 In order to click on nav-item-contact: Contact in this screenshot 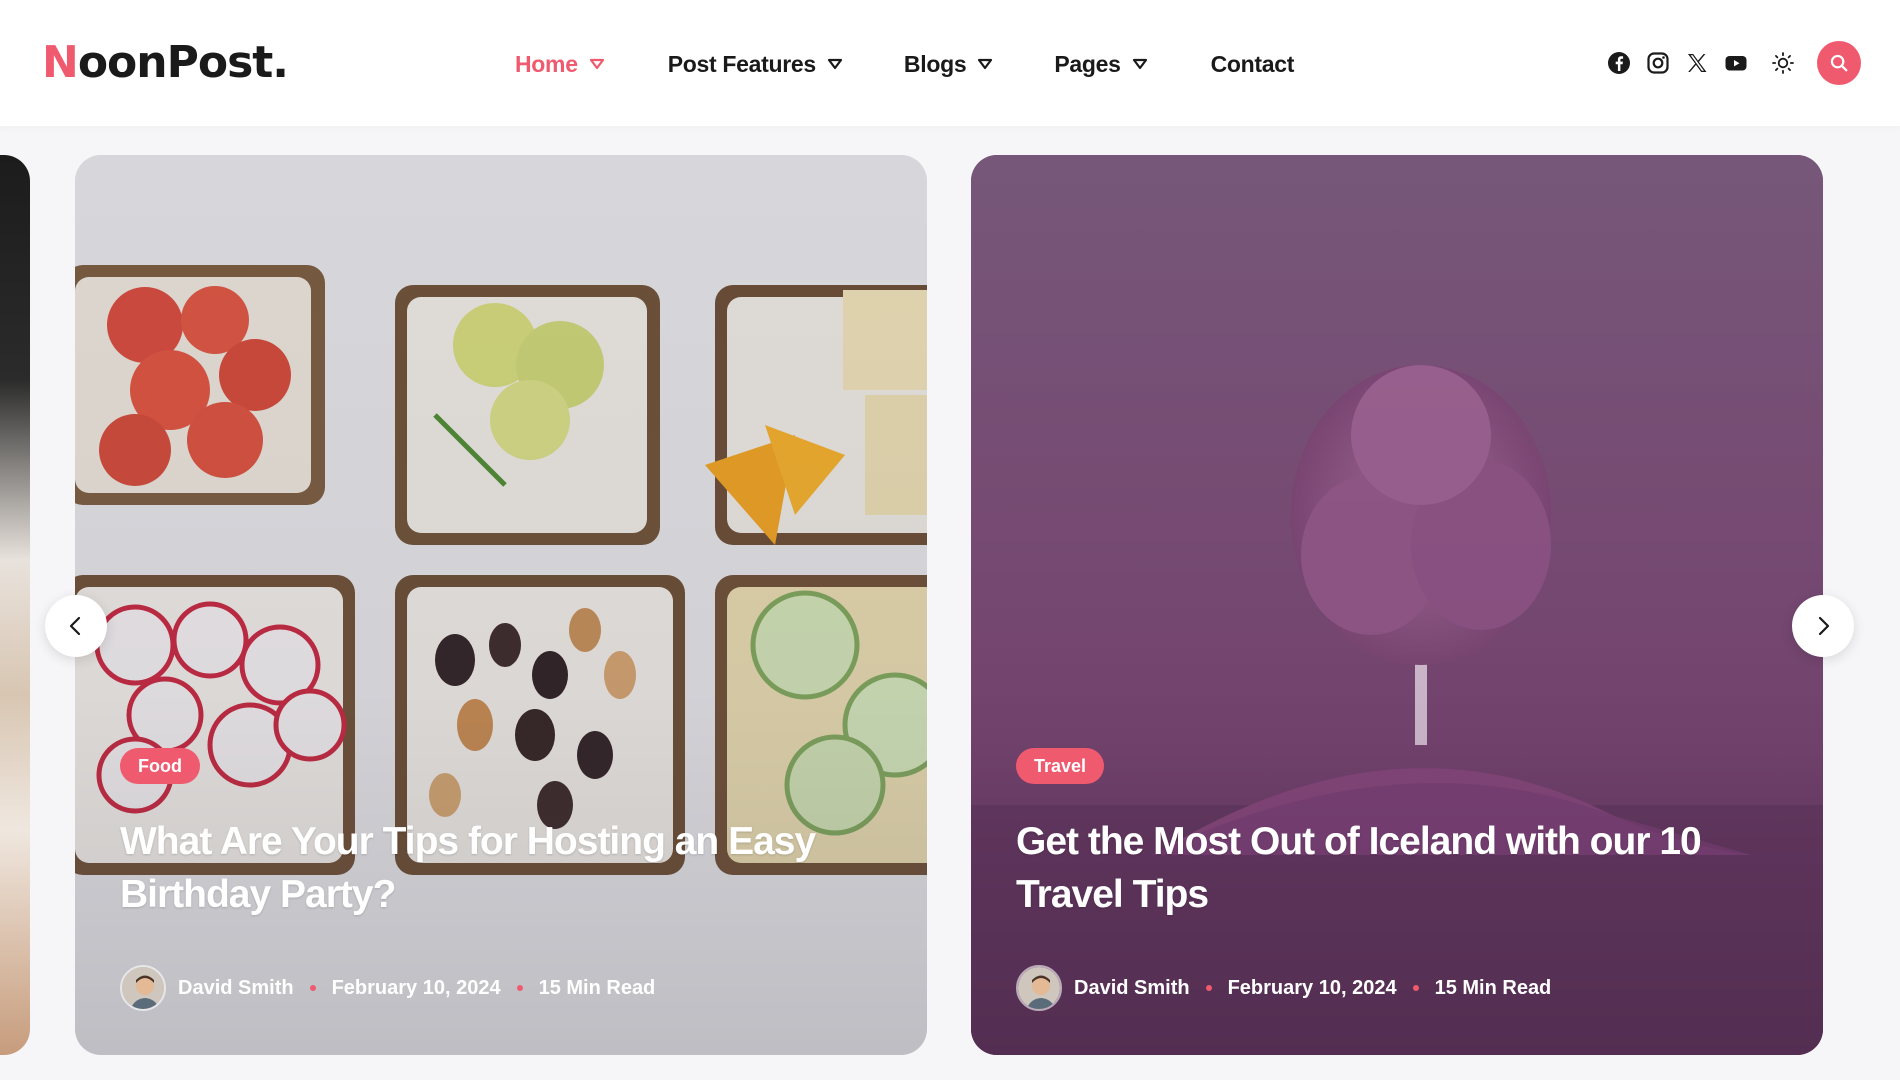, I will do `click(1253, 64)`.